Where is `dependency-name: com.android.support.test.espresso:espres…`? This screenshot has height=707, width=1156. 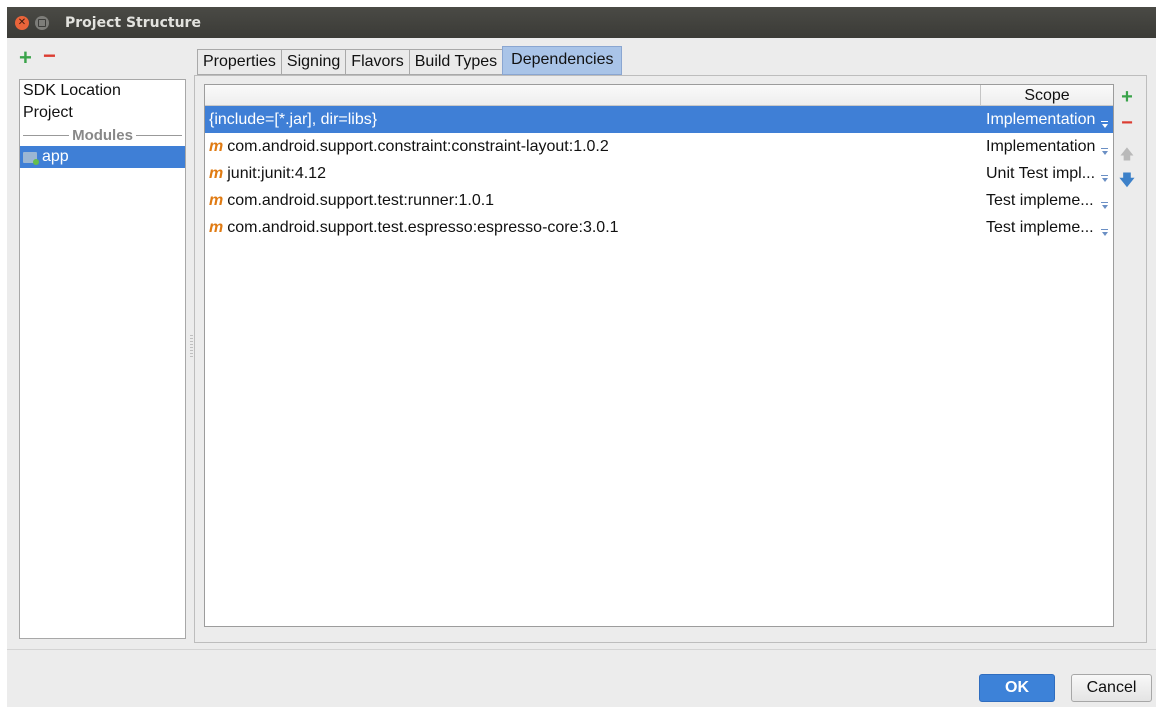 dependency-name: com.android.support.test.espresso:espres… is located at coordinates (423, 227).